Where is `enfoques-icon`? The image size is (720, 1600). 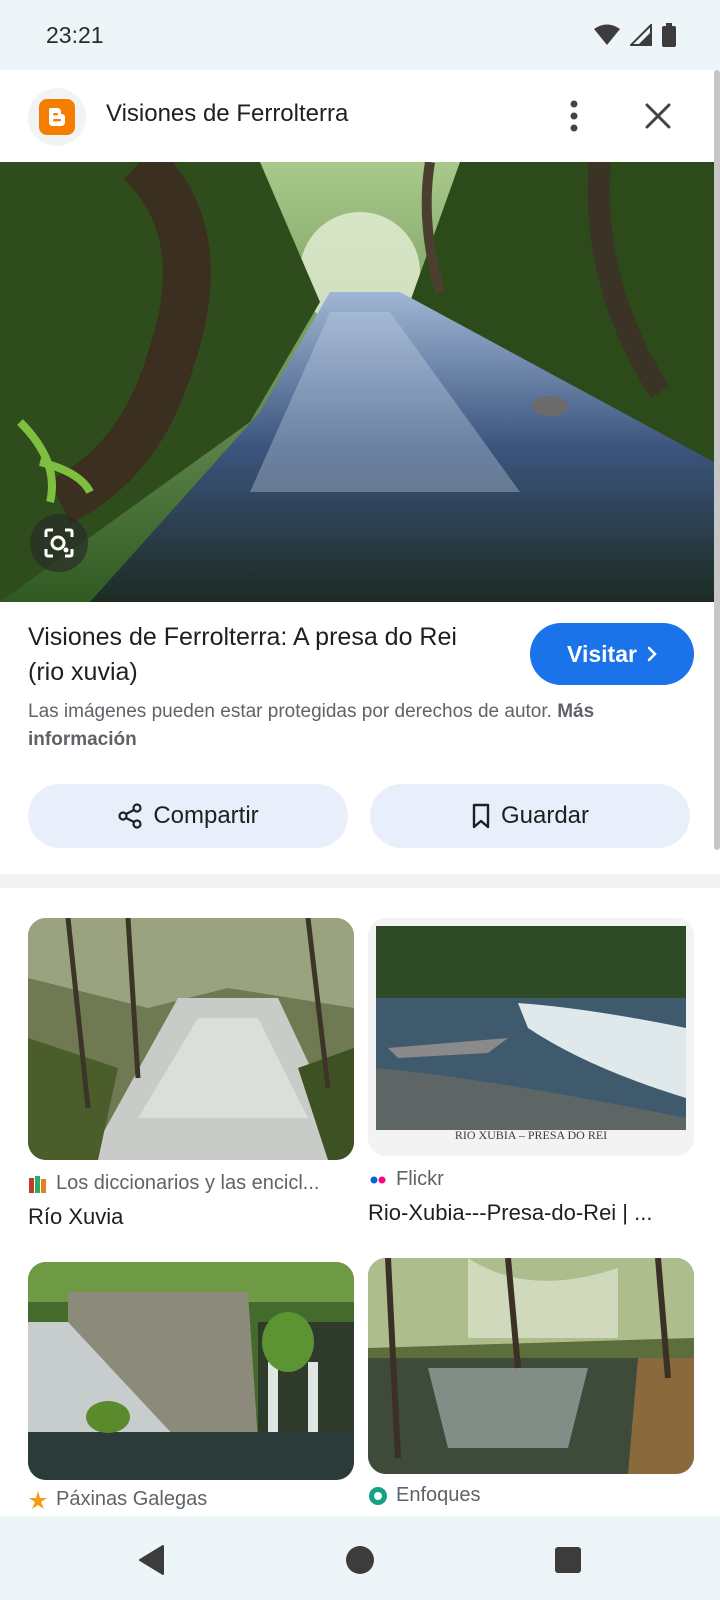
enfoques-icon is located at coordinates (378, 1495).